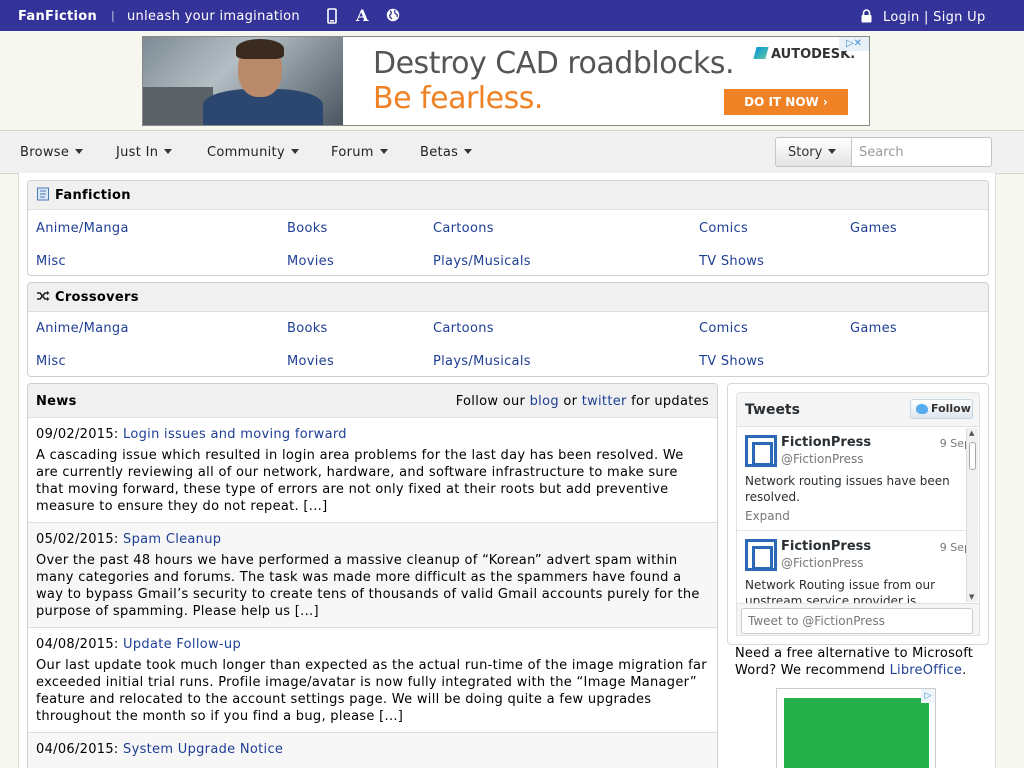  I want to click on nav-browse: Browse, so click(52, 152).